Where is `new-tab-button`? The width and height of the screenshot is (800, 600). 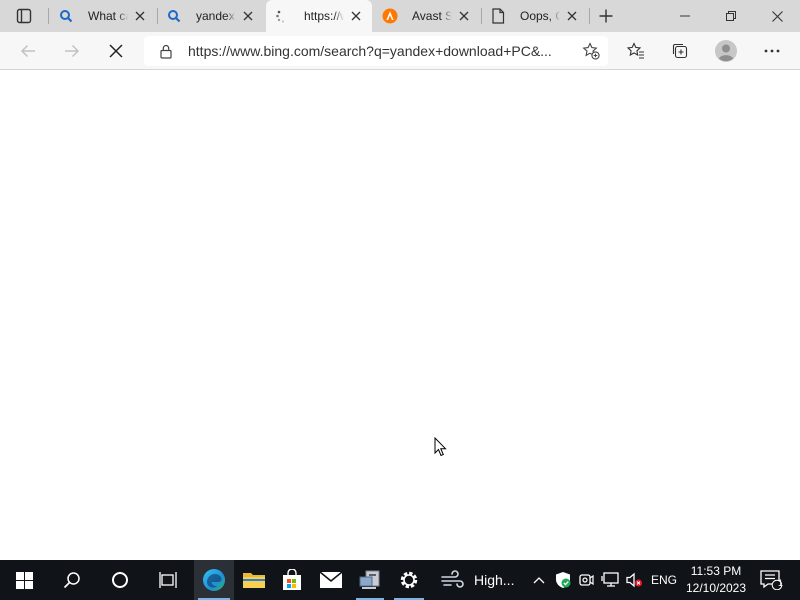
new-tab-button is located at coordinates (606, 16).